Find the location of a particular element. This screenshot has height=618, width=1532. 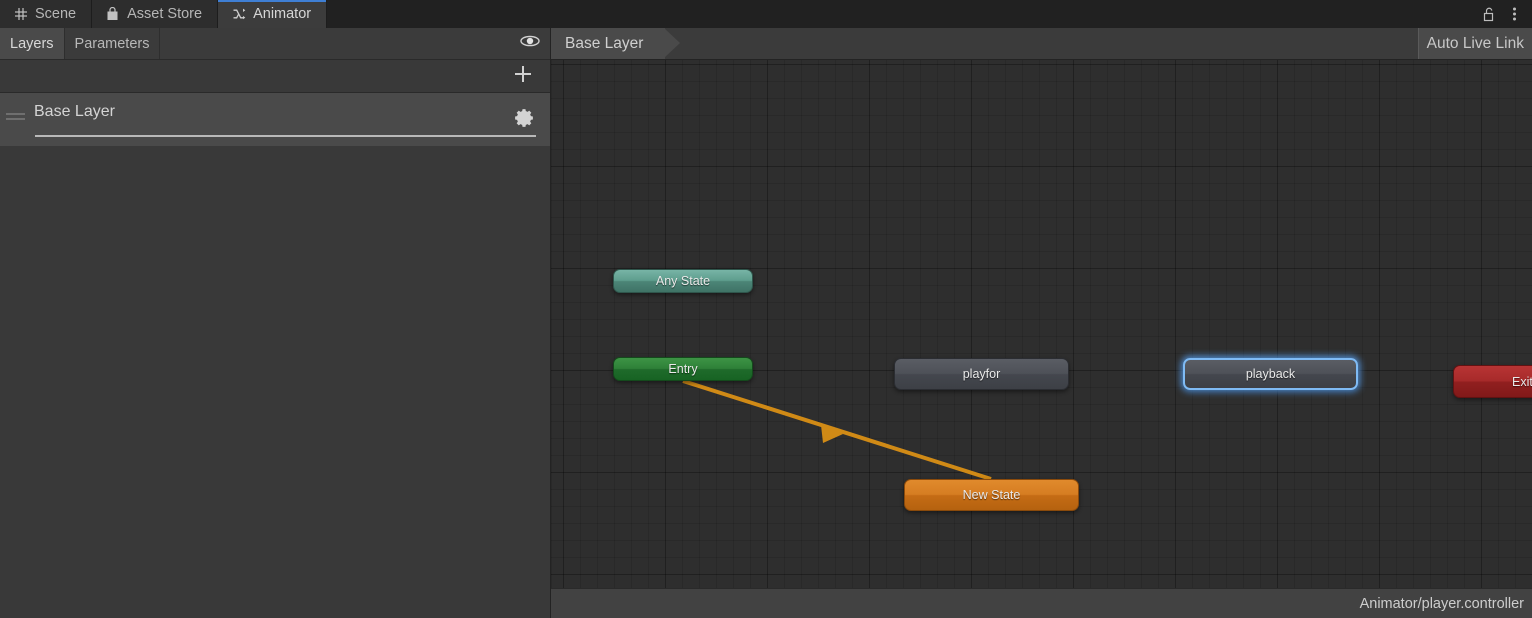

layer-name-label: Base Layer is located at coordinates (74, 111).